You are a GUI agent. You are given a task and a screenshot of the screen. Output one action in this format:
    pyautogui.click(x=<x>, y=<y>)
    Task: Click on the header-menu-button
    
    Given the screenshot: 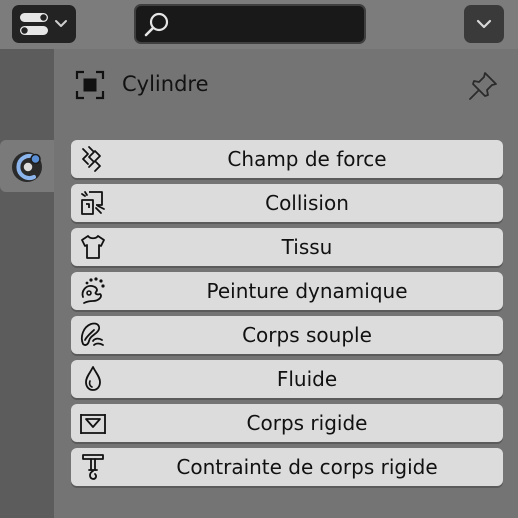 What is the action you would take?
    pyautogui.click(x=484, y=24)
    